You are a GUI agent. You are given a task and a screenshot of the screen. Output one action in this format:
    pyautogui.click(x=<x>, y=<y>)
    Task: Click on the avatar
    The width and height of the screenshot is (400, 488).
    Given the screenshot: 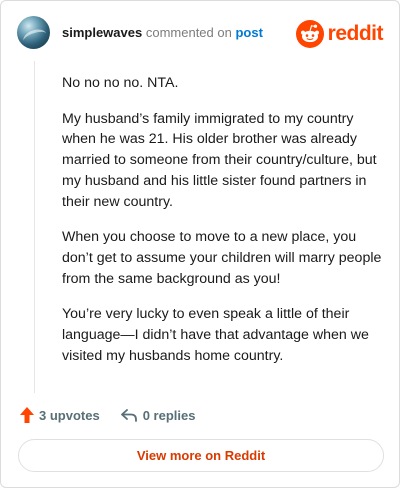 What is the action you would take?
    pyautogui.click(x=33, y=32)
    